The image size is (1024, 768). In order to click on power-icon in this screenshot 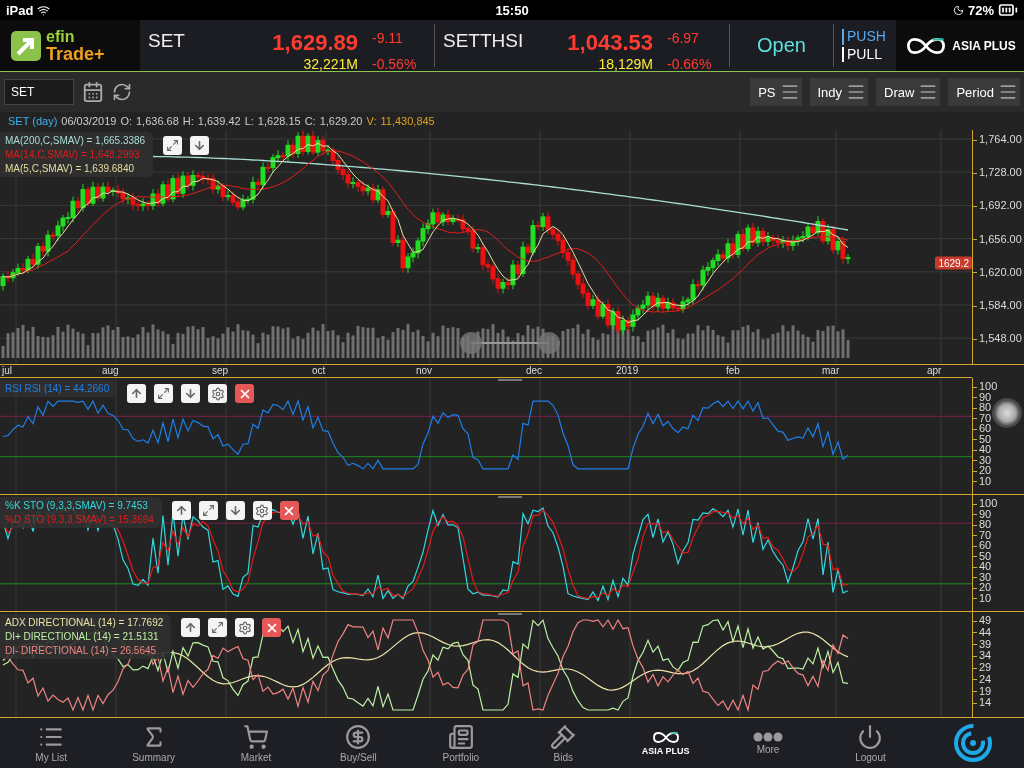, I will do `click(870, 736)`.